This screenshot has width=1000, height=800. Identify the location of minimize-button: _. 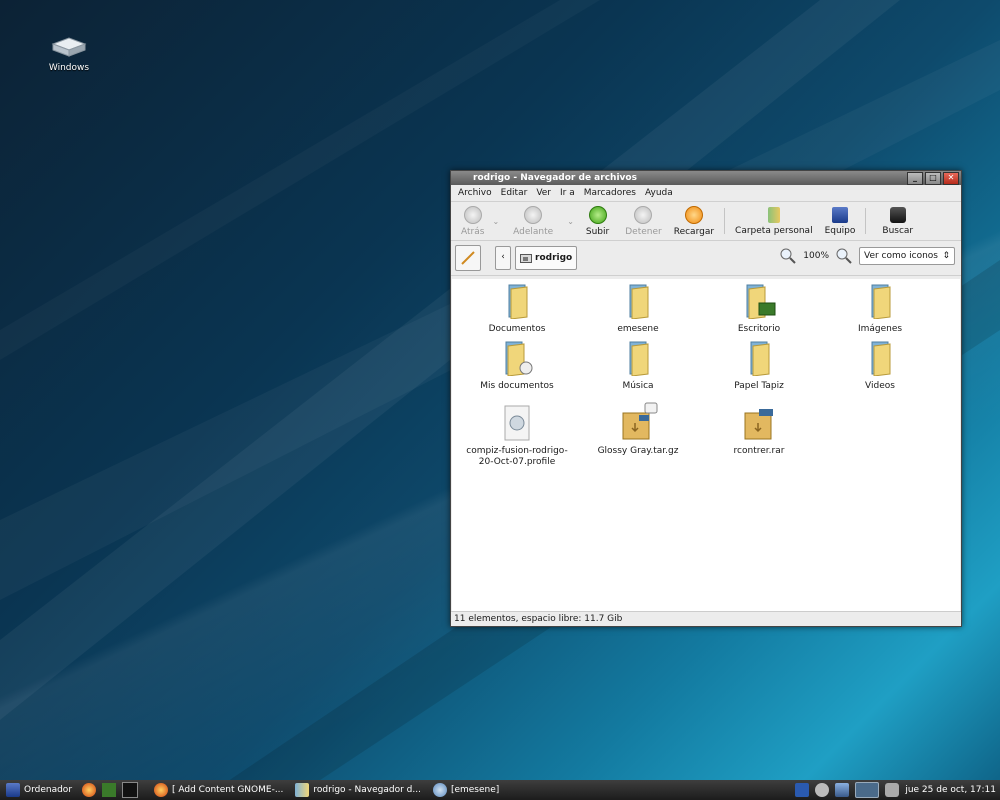
(915, 178).